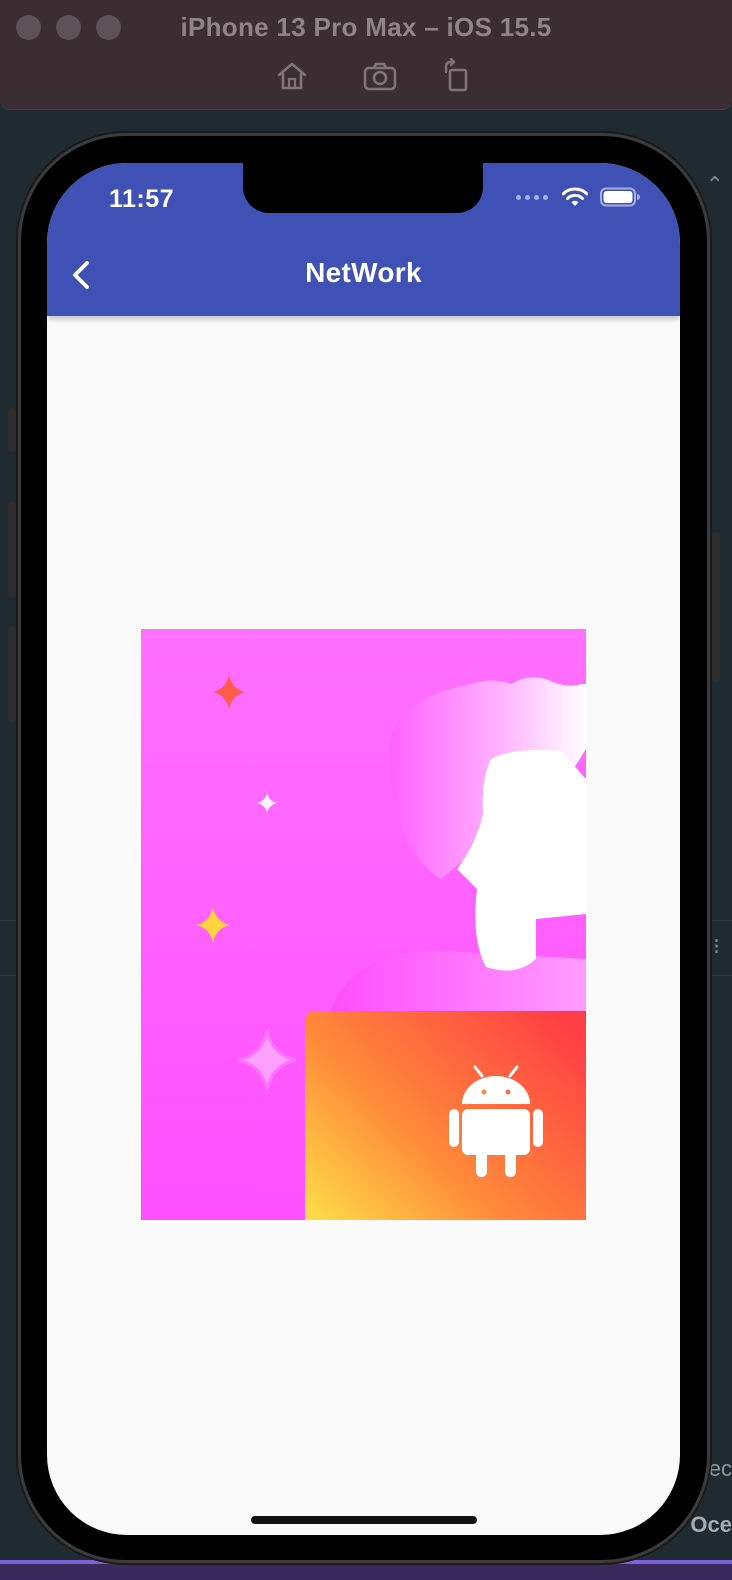 This screenshot has height=1580, width=732. Describe the element at coordinates (720, 1468) in the screenshot. I see `ide-text-fragment: ec` at that location.